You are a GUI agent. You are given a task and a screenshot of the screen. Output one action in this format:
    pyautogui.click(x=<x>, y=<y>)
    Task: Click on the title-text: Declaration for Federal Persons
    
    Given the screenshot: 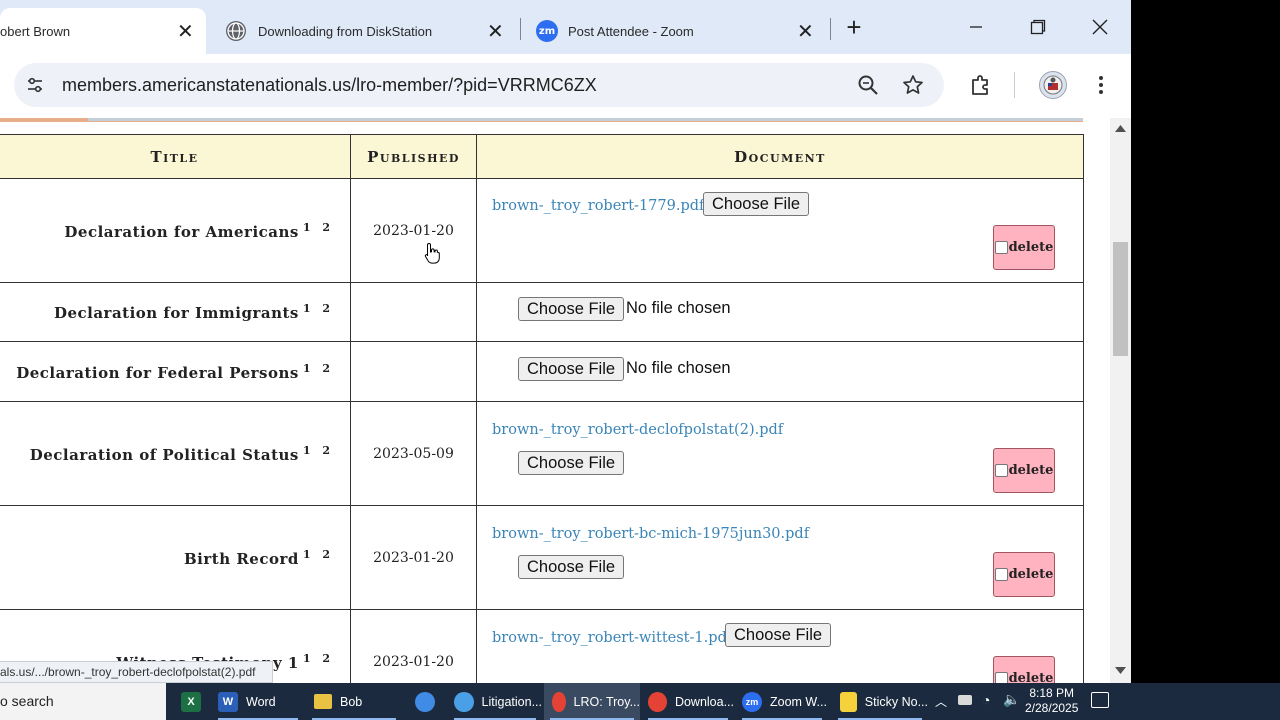 What is the action you would take?
    pyautogui.click(x=157, y=372)
    